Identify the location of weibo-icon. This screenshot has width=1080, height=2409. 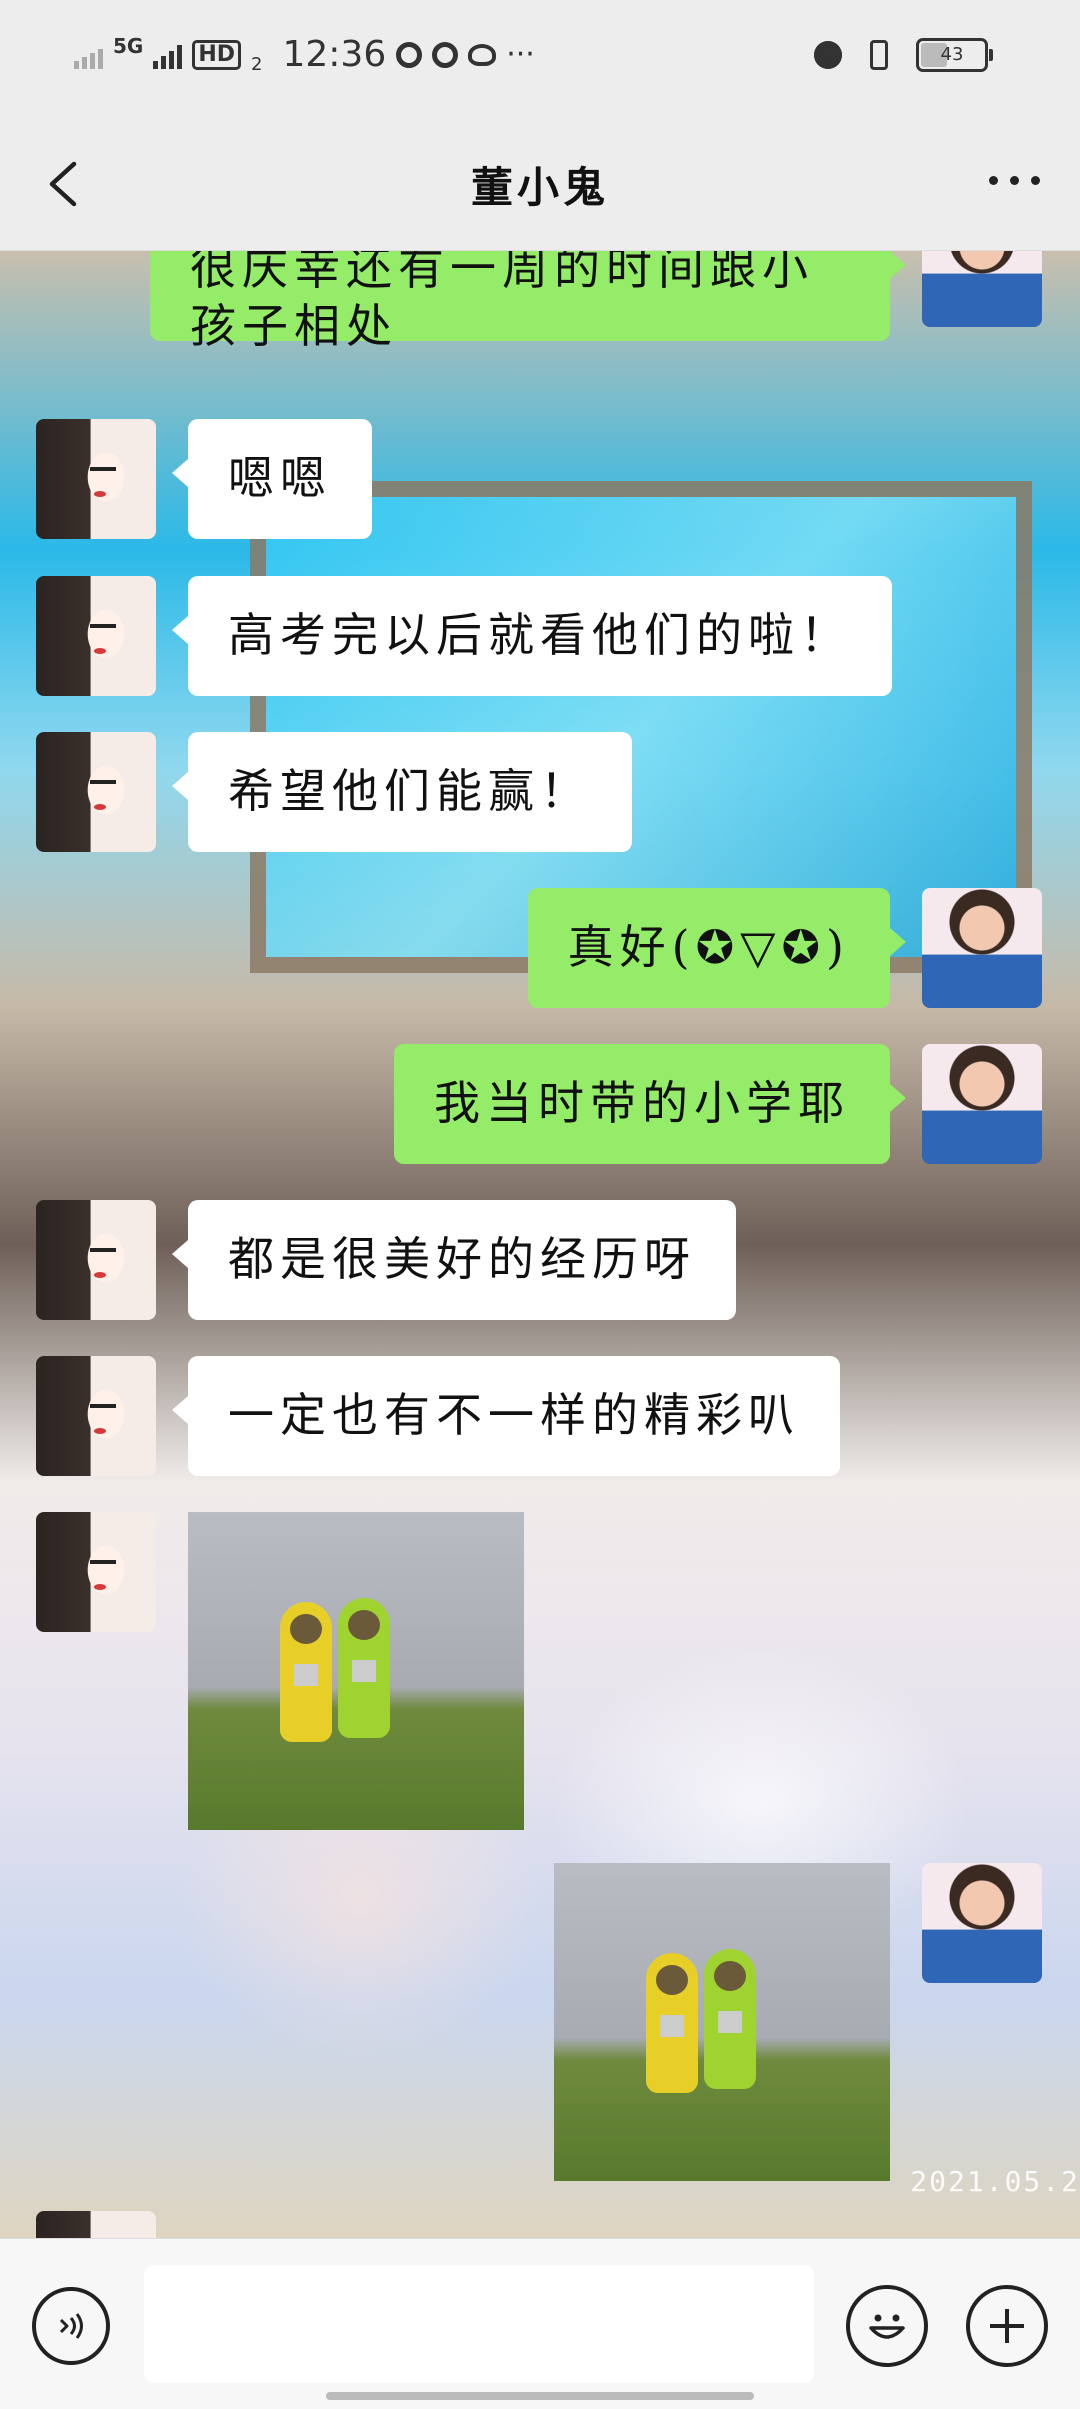
(482, 54).